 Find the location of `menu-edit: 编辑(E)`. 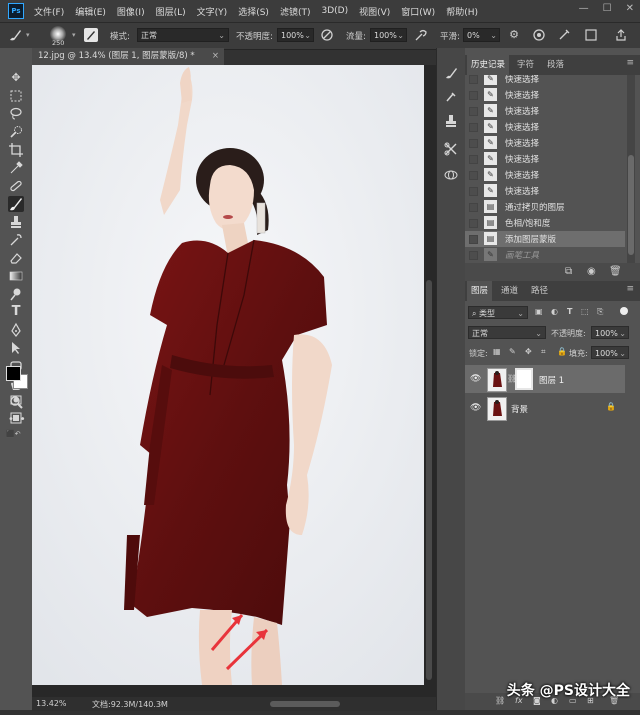

menu-edit: 编辑(E) is located at coordinates (90, 11).